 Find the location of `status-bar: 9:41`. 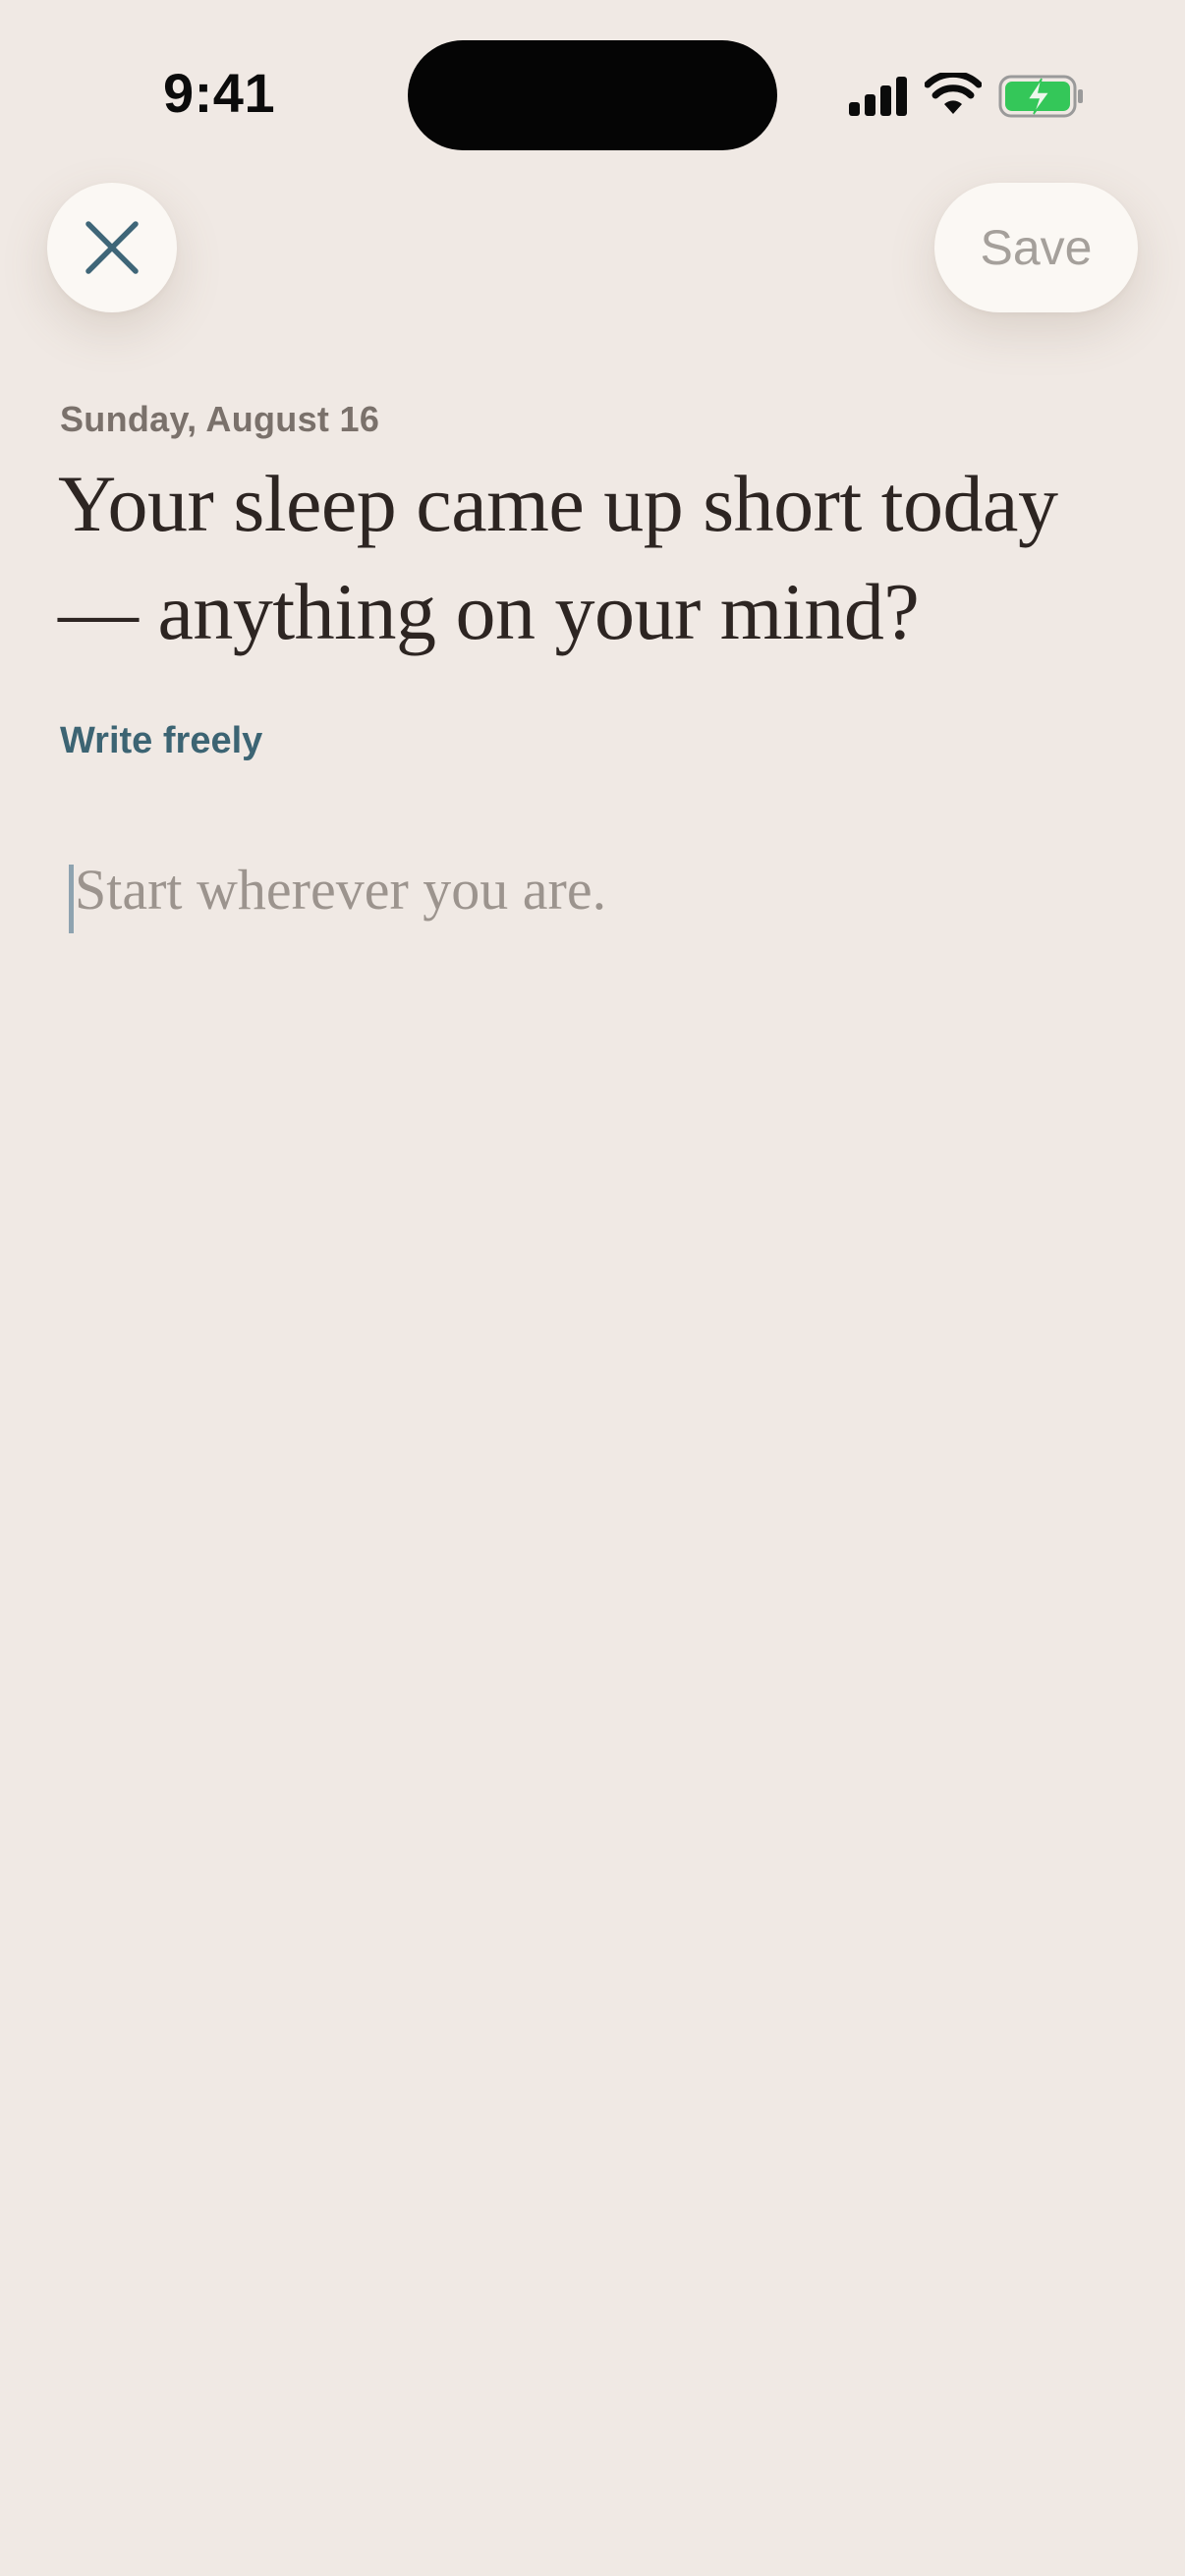

status-bar: 9:41 is located at coordinates (592, 98).